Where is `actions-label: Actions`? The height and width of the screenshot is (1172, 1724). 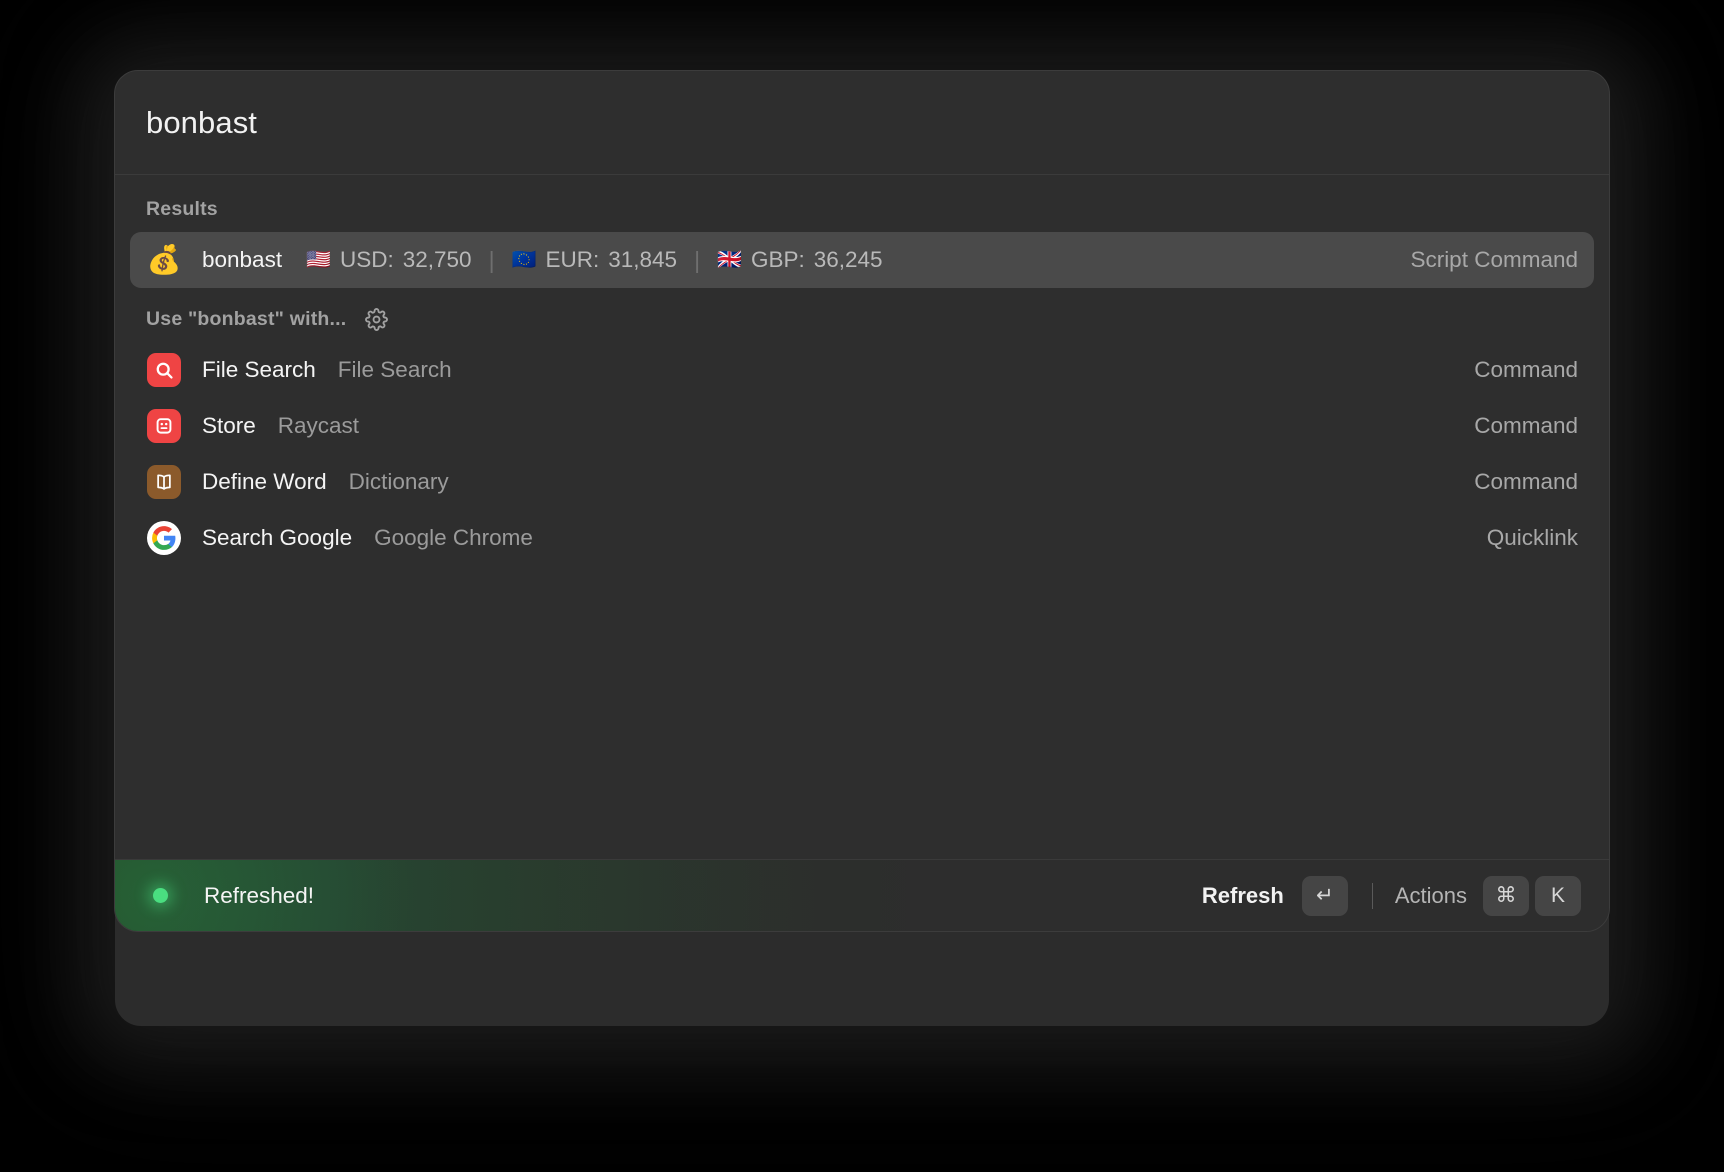 actions-label: Actions is located at coordinates (1431, 896).